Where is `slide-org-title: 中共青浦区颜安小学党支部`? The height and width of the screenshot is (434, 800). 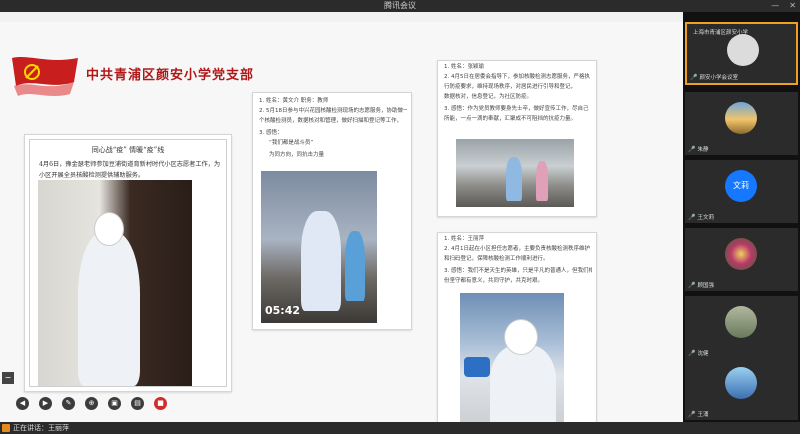 slide-org-title: 中共青浦区颜安小学党支部 is located at coordinates (170, 75).